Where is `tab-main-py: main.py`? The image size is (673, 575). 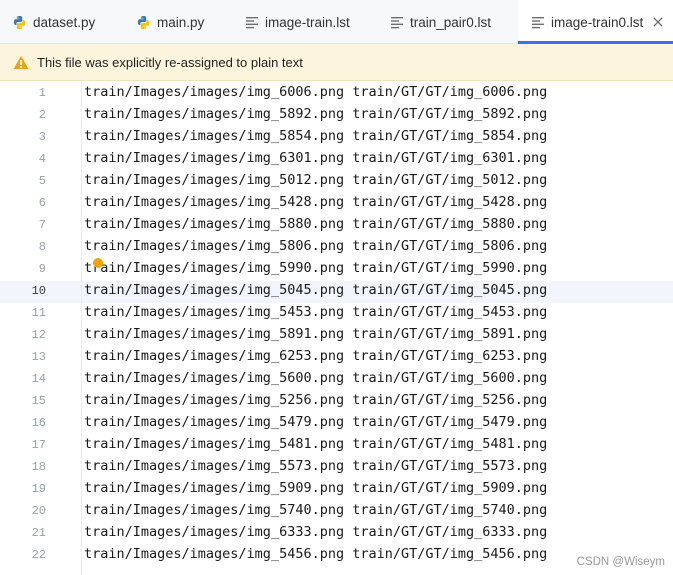
tab-main-py: main.py is located at coordinates (184, 22).